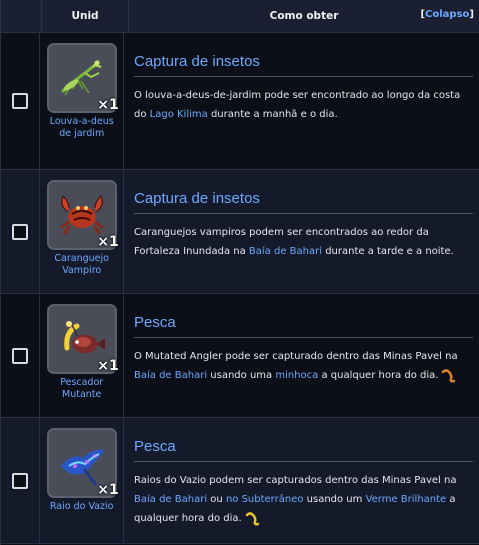 This screenshot has height=545, width=479. I want to click on description-text: durante a tarde e a noite., so click(388, 251).